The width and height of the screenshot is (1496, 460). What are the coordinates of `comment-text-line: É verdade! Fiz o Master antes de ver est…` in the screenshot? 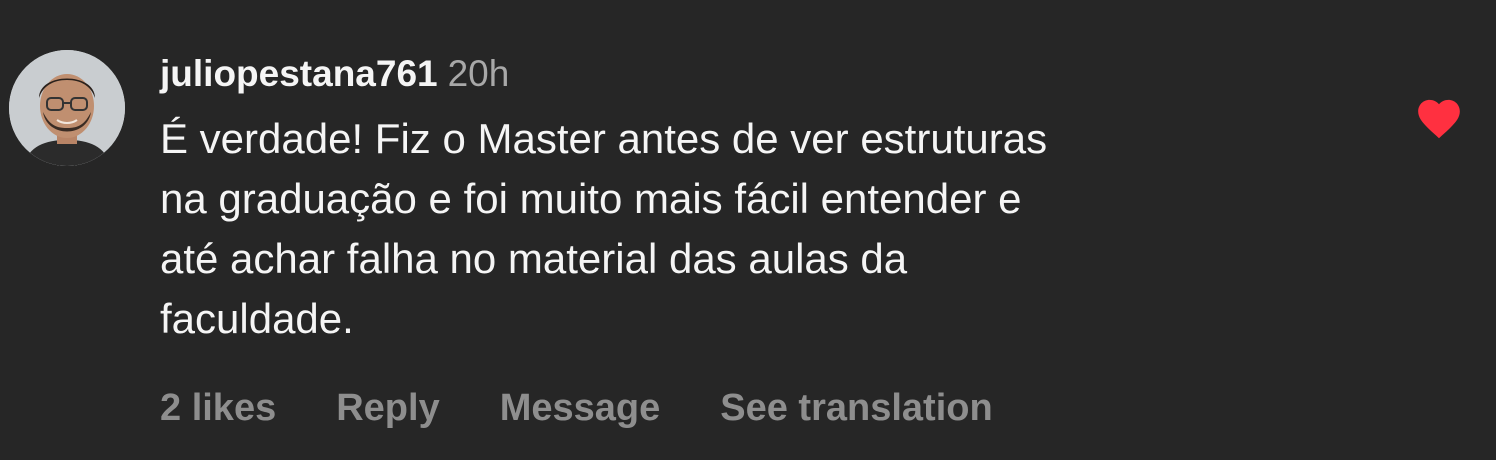 It's located at (604, 138).